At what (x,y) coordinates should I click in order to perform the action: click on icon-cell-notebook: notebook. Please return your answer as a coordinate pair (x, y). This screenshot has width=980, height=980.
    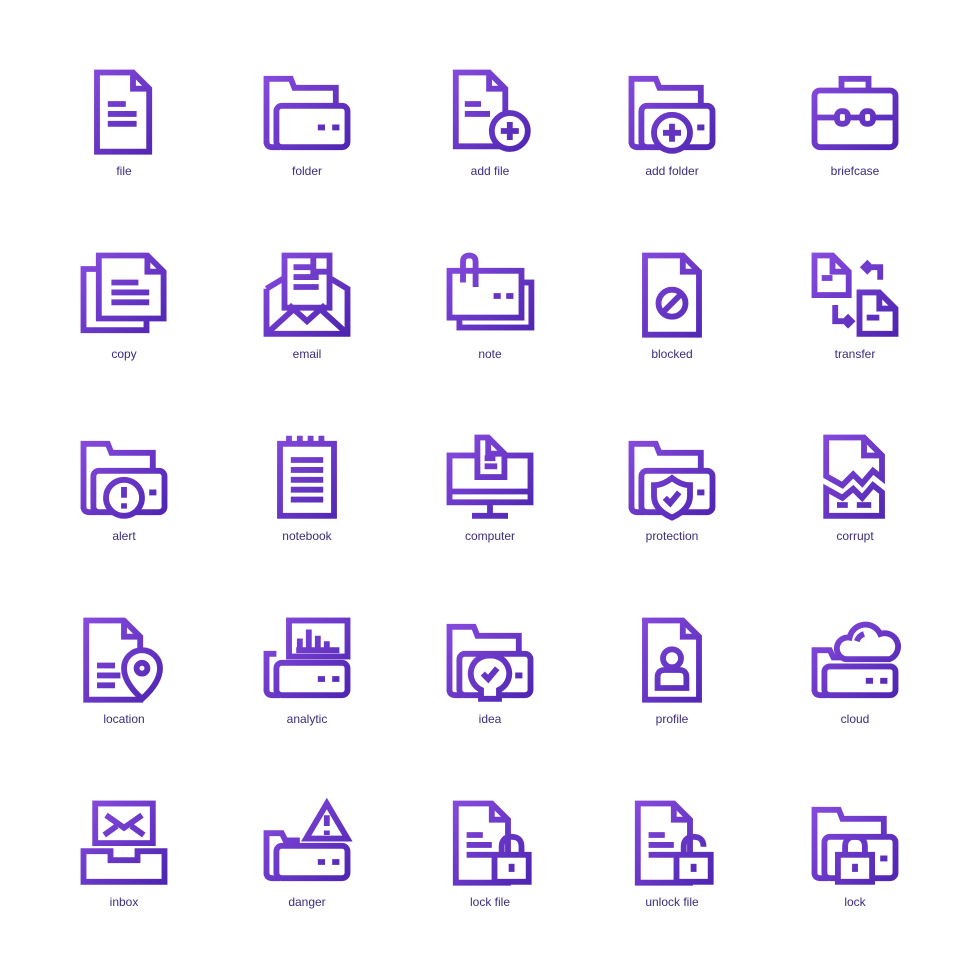
    Looking at the image, I should click on (307, 508).